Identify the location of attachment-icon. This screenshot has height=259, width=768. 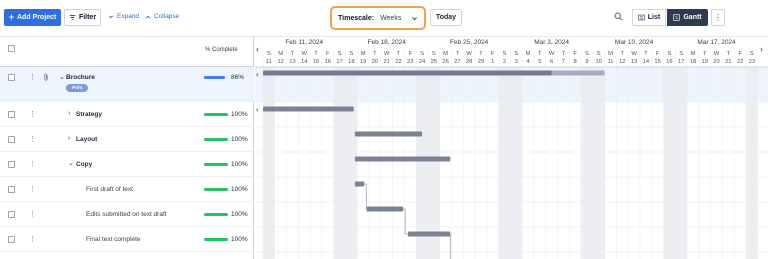
(46, 77).